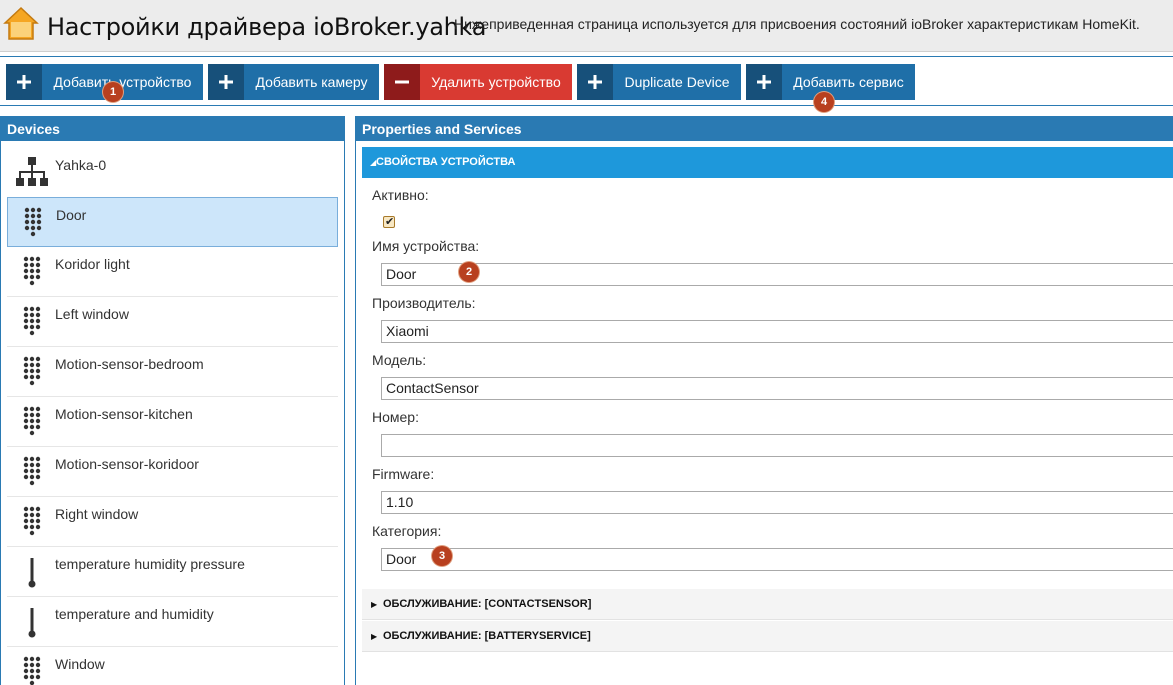 This screenshot has height=685, width=1173. Describe the element at coordinates (92, 264) in the screenshot. I see `device-label: Koridor light` at that location.